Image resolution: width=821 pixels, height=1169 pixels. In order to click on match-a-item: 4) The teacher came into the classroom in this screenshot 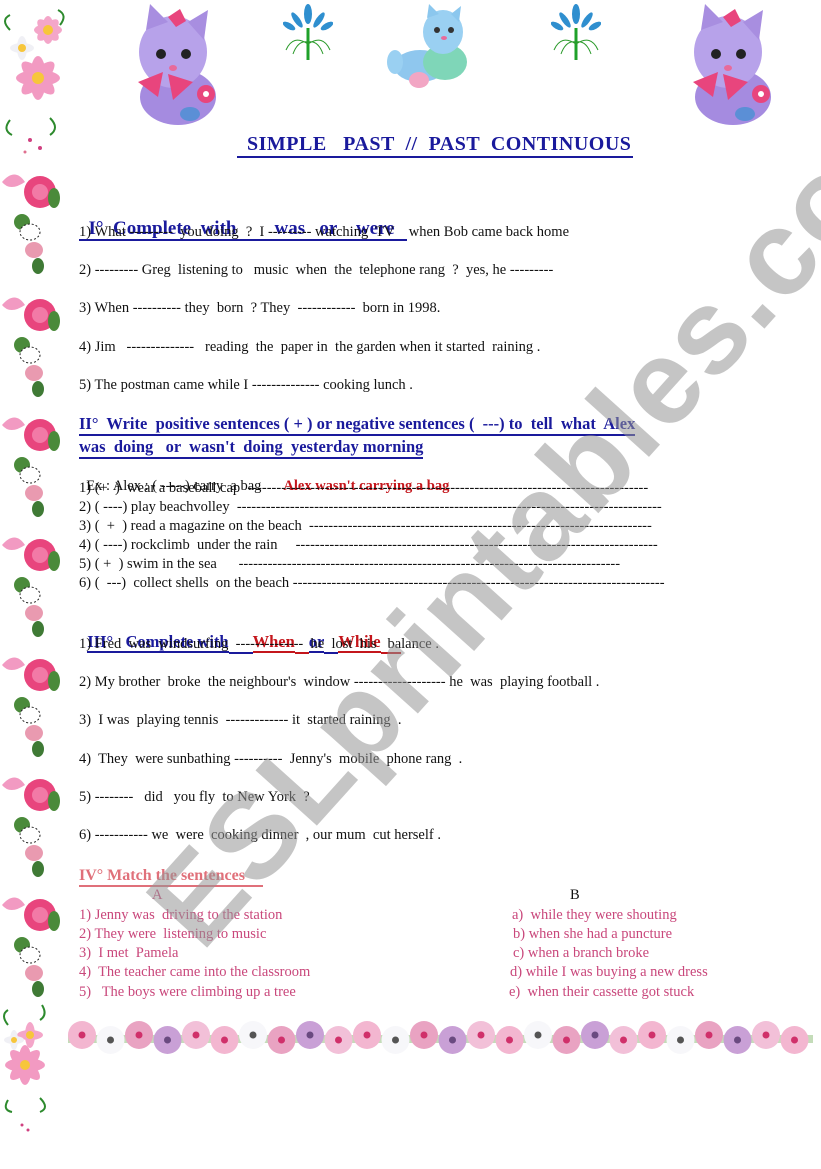, I will do `click(195, 972)`.